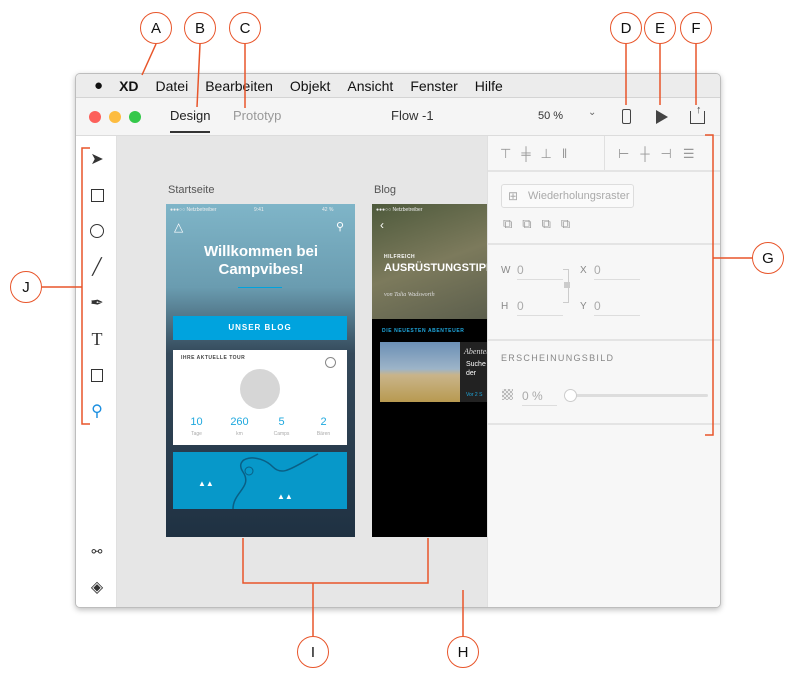  Describe the element at coordinates (696, 28) in the screenshot. I see `callout-f: F` at that location.